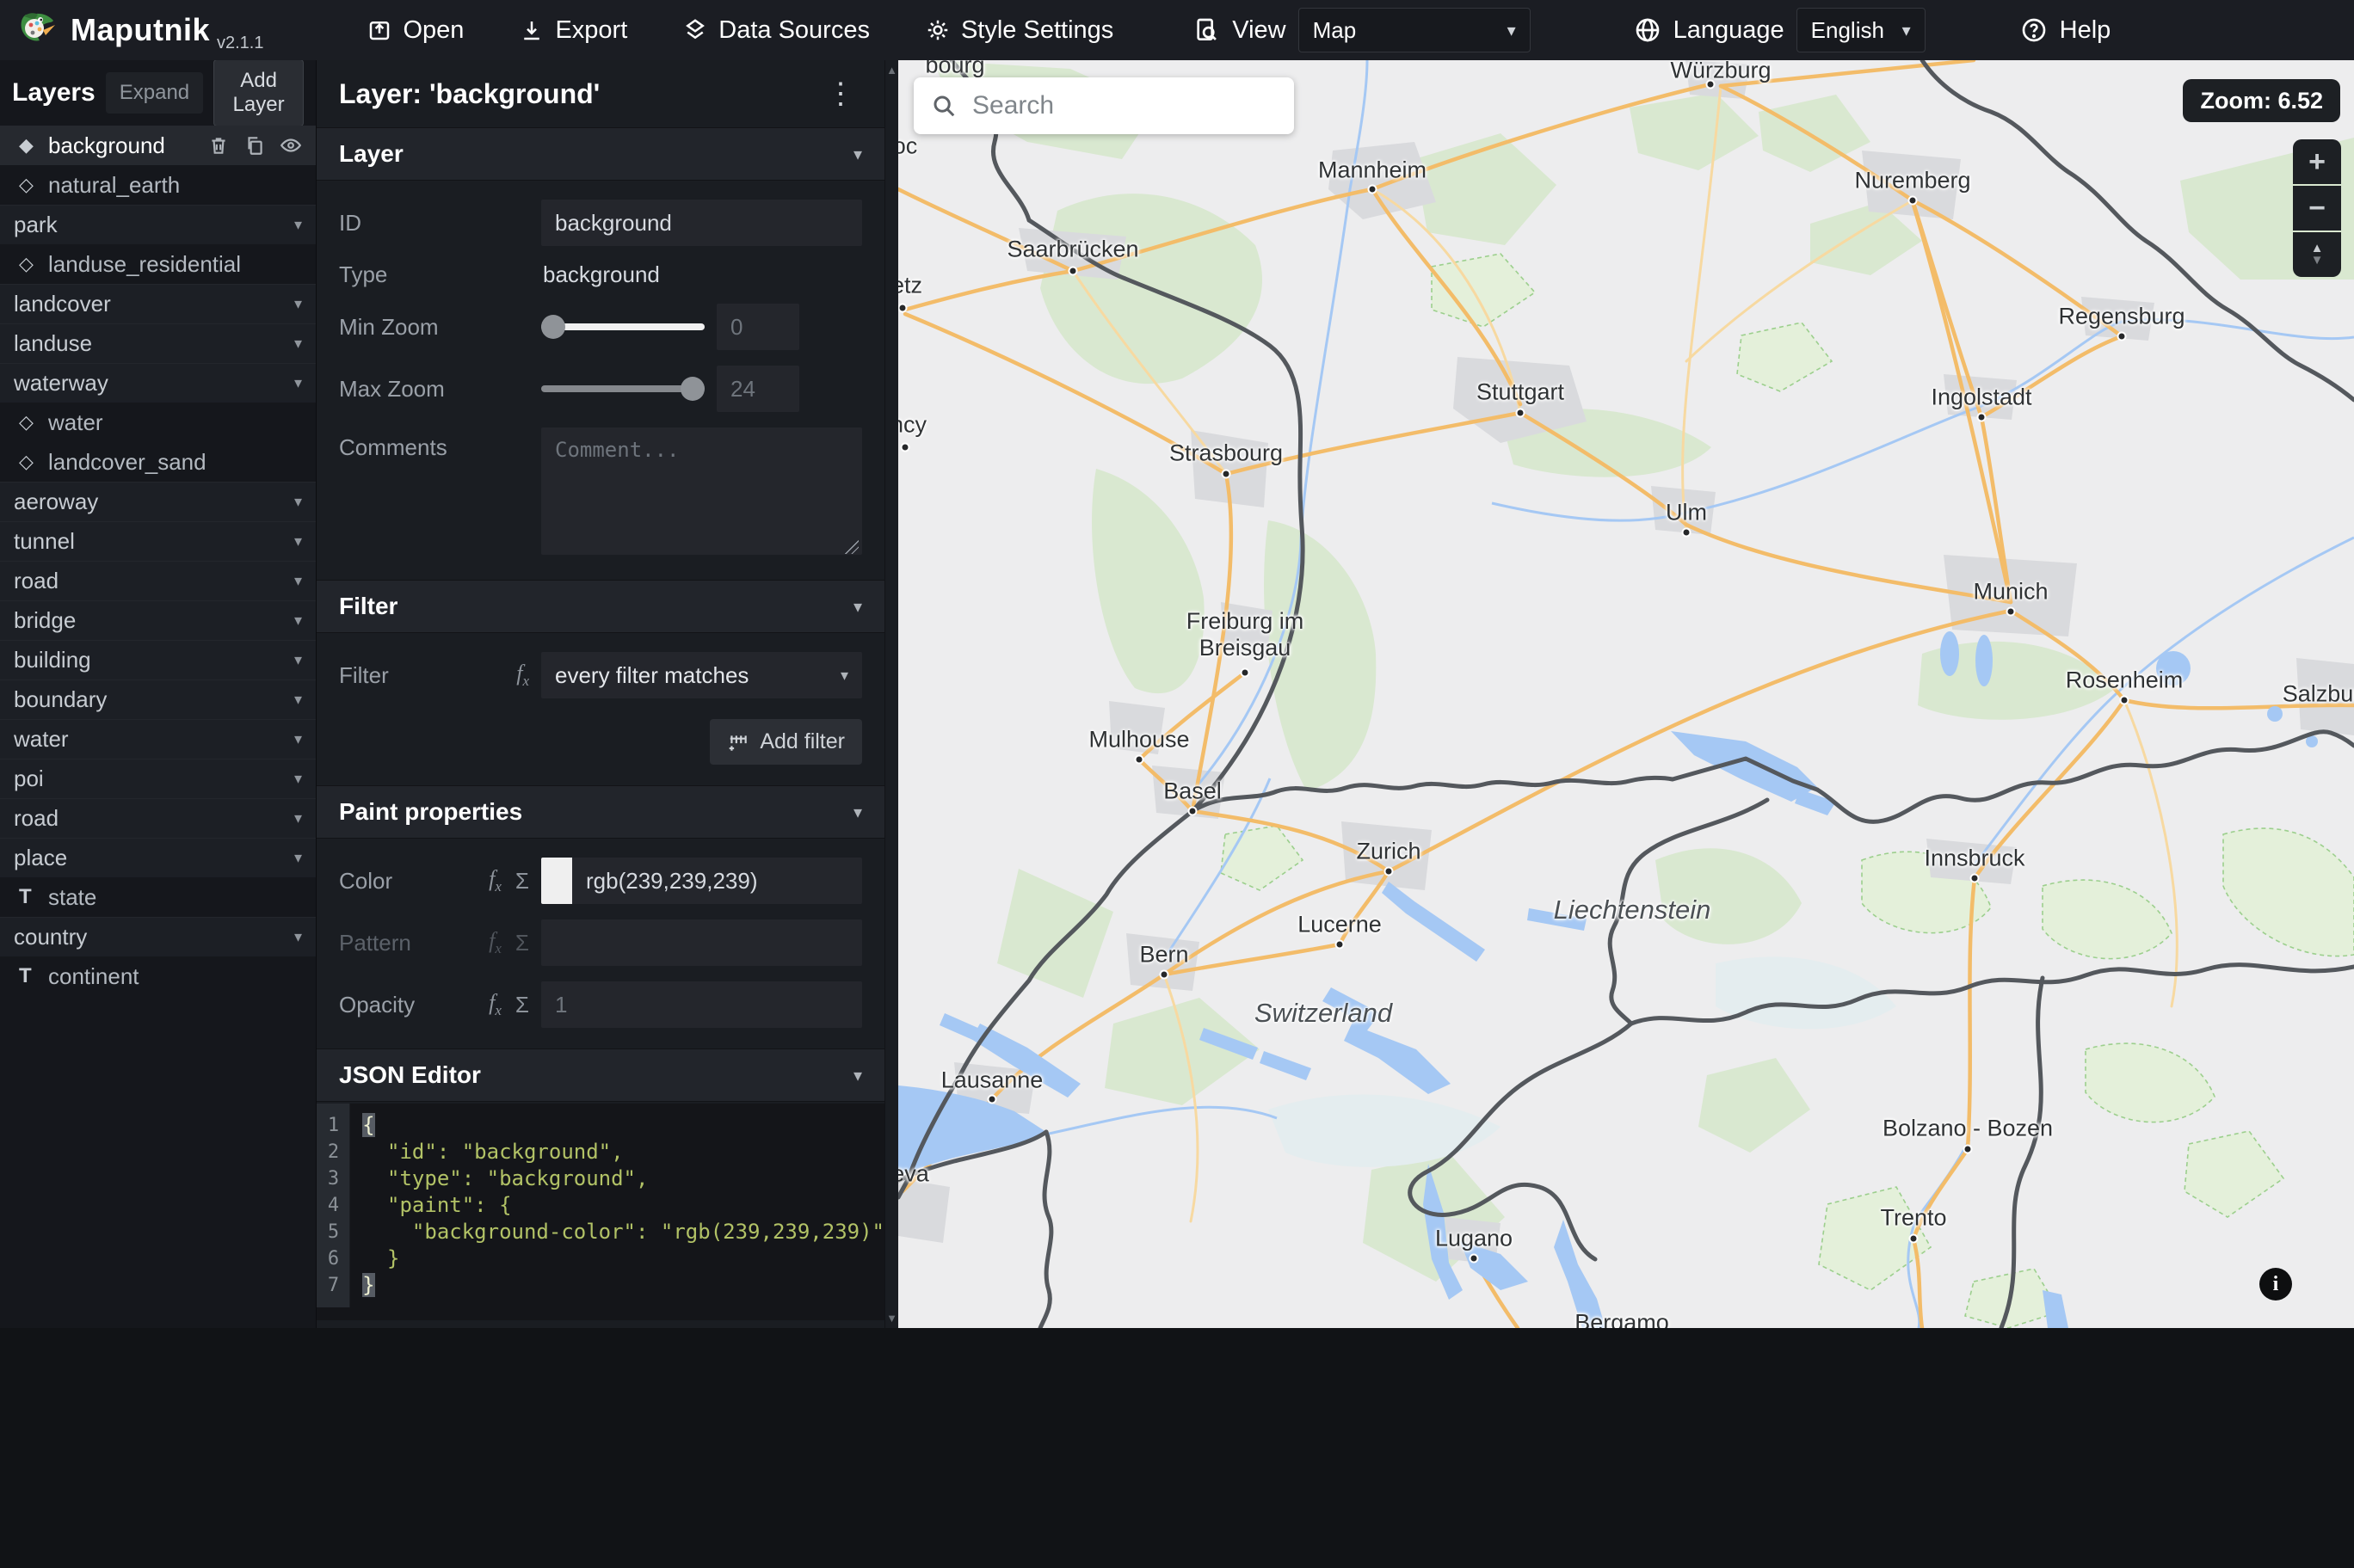 This screenshot has width=2354, height=1568. Describe the element at coordinates (158, 303) in the screenshot. I see `sidebar-item-landcover: landcover ▾` at that location.